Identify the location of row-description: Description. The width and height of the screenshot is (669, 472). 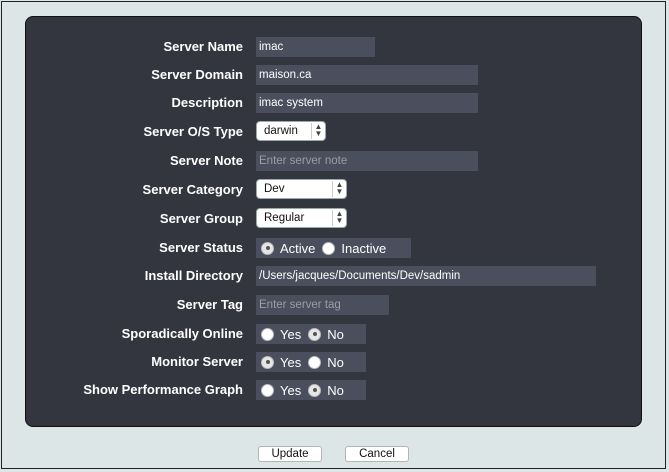
(332, 103).